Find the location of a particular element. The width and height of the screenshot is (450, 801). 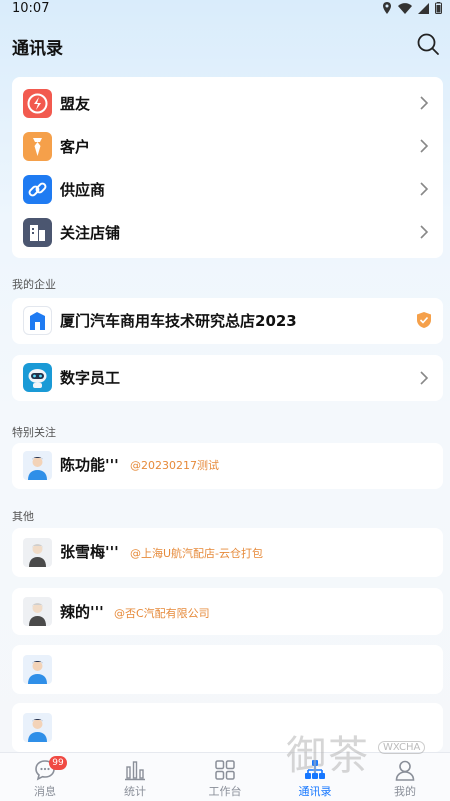

quick-link-customers: 客户 is located at coordinates (227, 146).